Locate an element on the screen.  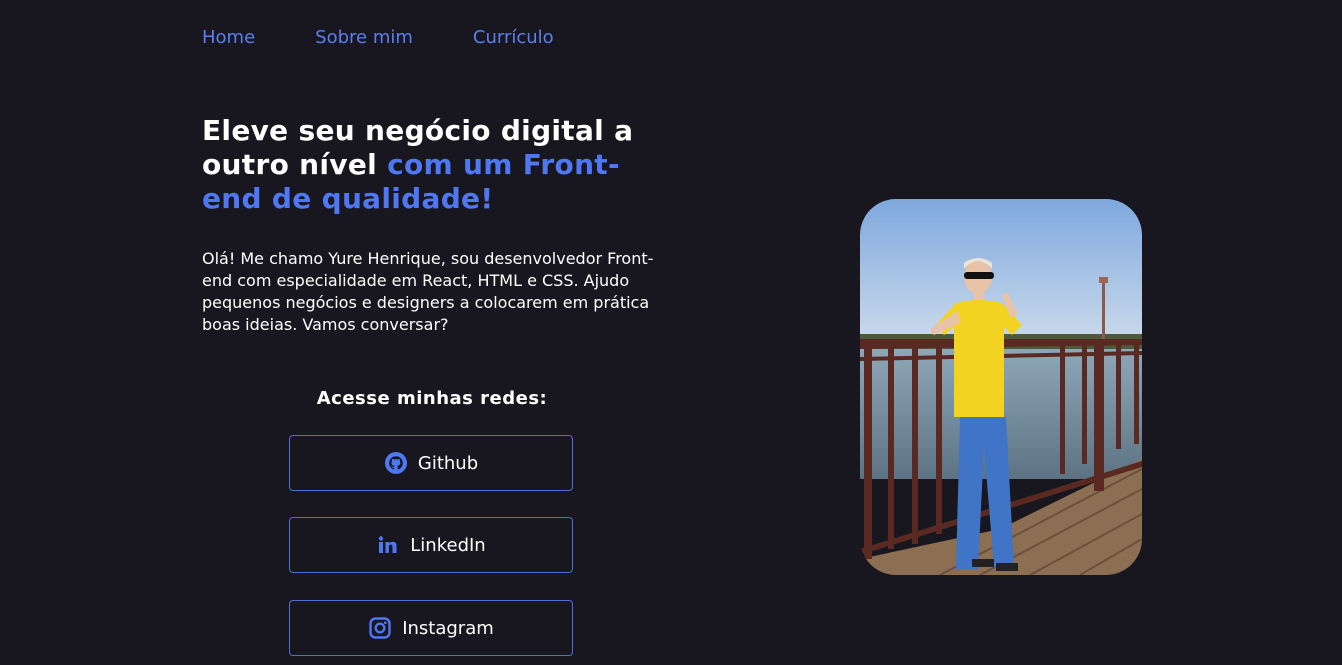
linkedin-button-label: LinkedIn is located at coordinates (448, 545).